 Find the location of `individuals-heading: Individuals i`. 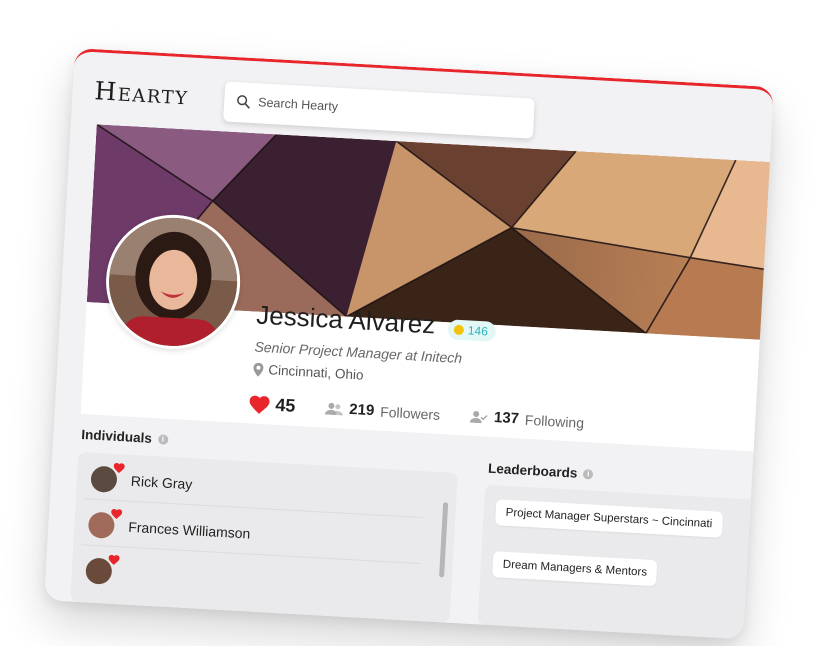

individuals-heading: Individuals i is located at coordinates (125, 436).